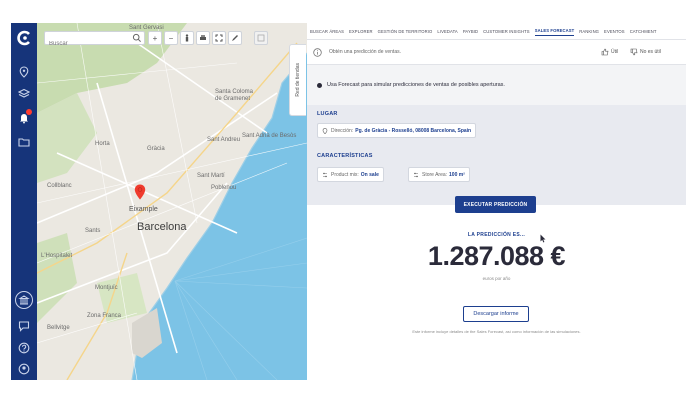 The height and width of the screenshot is (414, 686). What do you see at coordinates (605, 52) in the screenshot?
I see `thumbs-up-icon` at bounding box center [605, 52].